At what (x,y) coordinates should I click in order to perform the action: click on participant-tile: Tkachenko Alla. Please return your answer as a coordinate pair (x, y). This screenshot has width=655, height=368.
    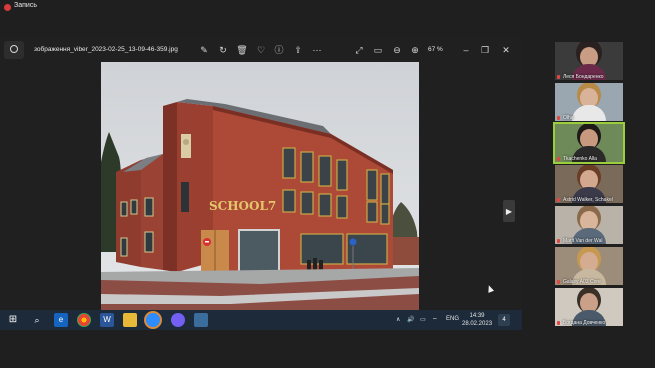
    Looking at the image, I should click on (589, 143).